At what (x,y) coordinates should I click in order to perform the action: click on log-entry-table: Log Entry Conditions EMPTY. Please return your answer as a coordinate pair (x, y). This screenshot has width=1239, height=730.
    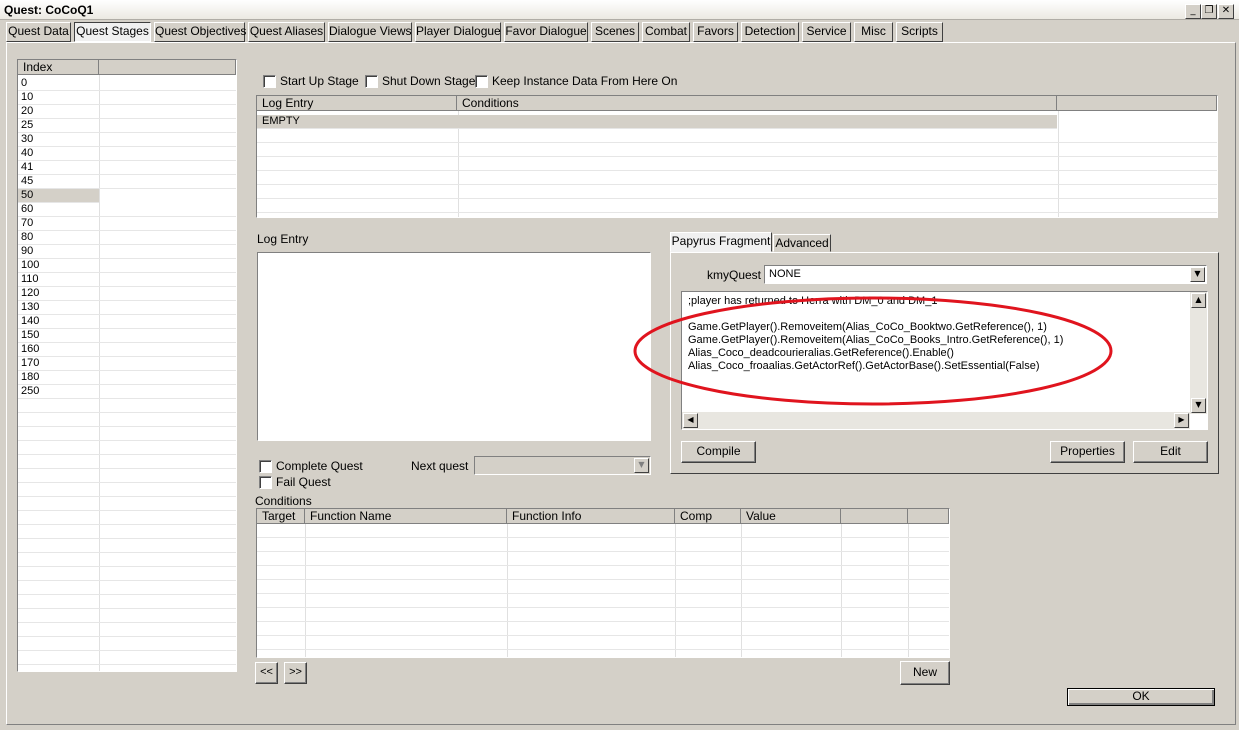
    Looking at the image, I should click on (737, 156).